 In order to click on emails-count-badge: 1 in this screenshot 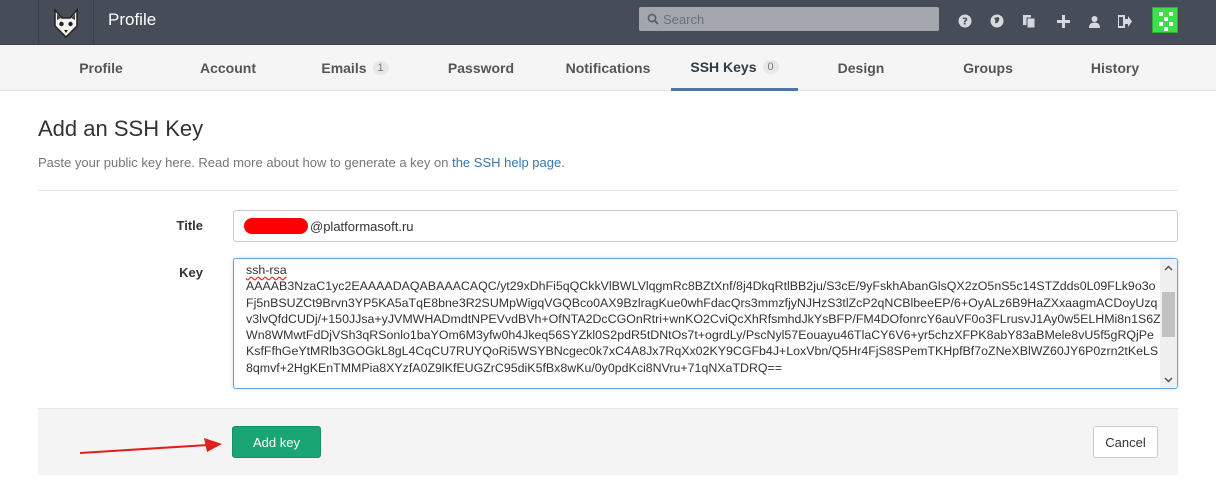, I will do `click(380, 68)`.